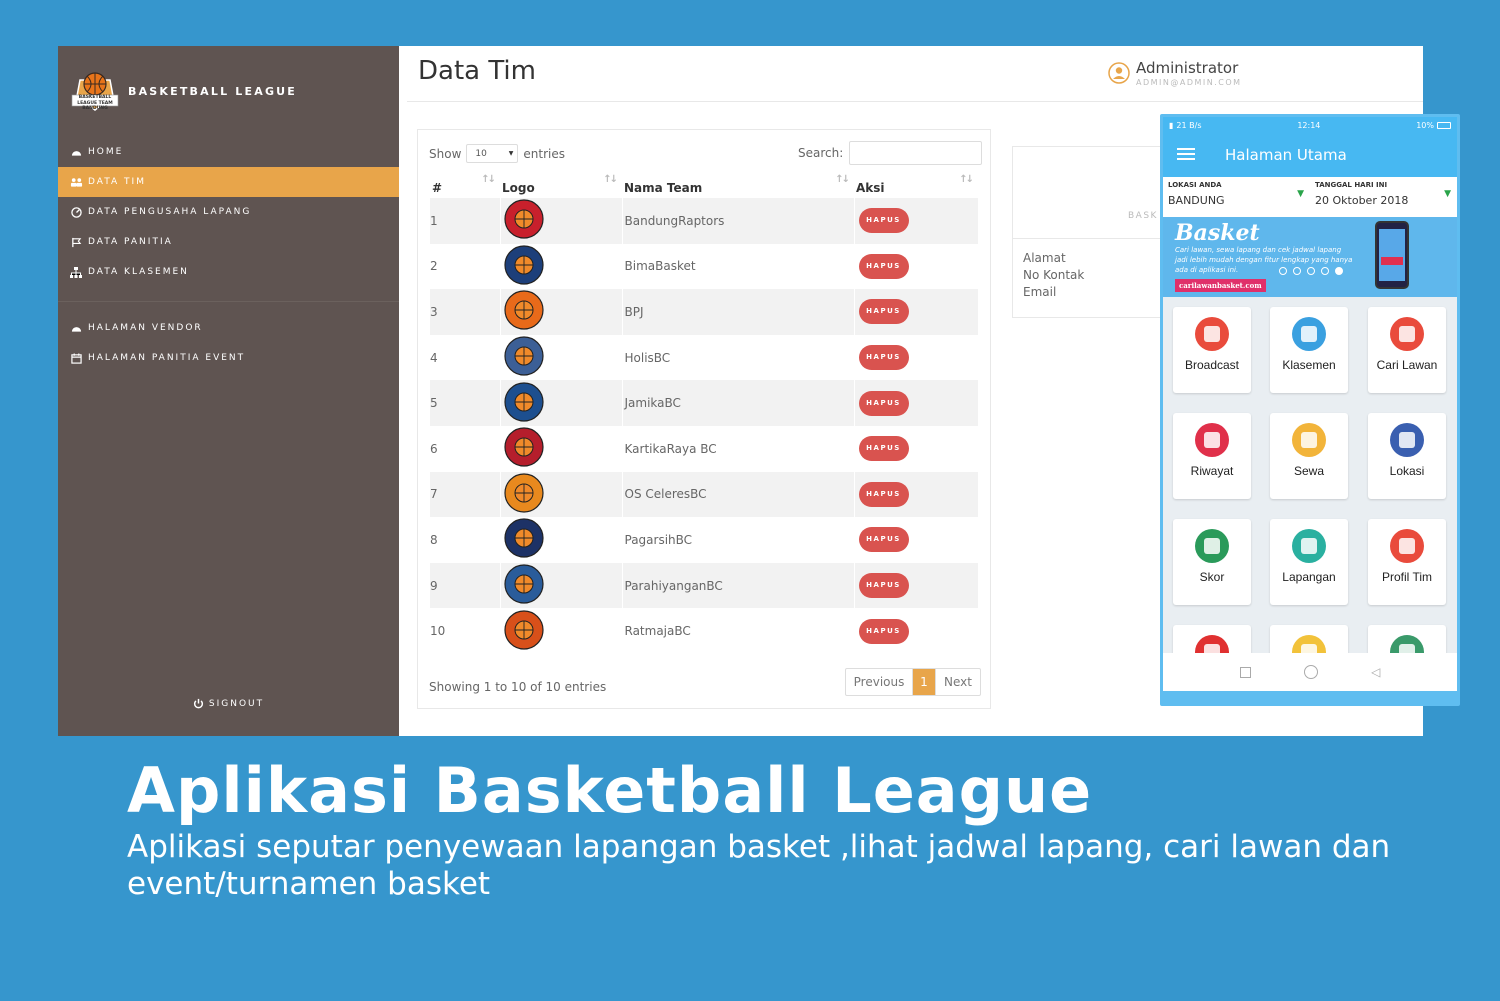 The image size is (1500, 1001). What do you see at coordinates (95, 91) in the screenshot?
I see `league-logo-icon: BASKETBALL LEAGUE TEAM BANDUNG` at bounding box center [95, 91].